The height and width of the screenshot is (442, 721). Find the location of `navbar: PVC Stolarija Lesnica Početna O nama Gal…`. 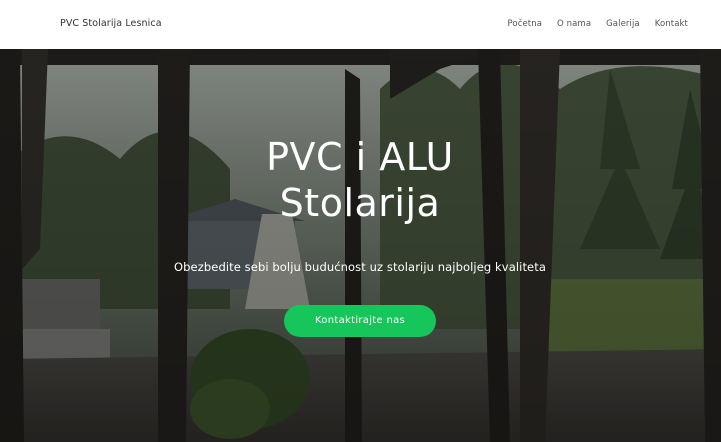

navbar: PVC Stolarija Lesnica Početna O nama Gal… is located at coordinates (360, 24).